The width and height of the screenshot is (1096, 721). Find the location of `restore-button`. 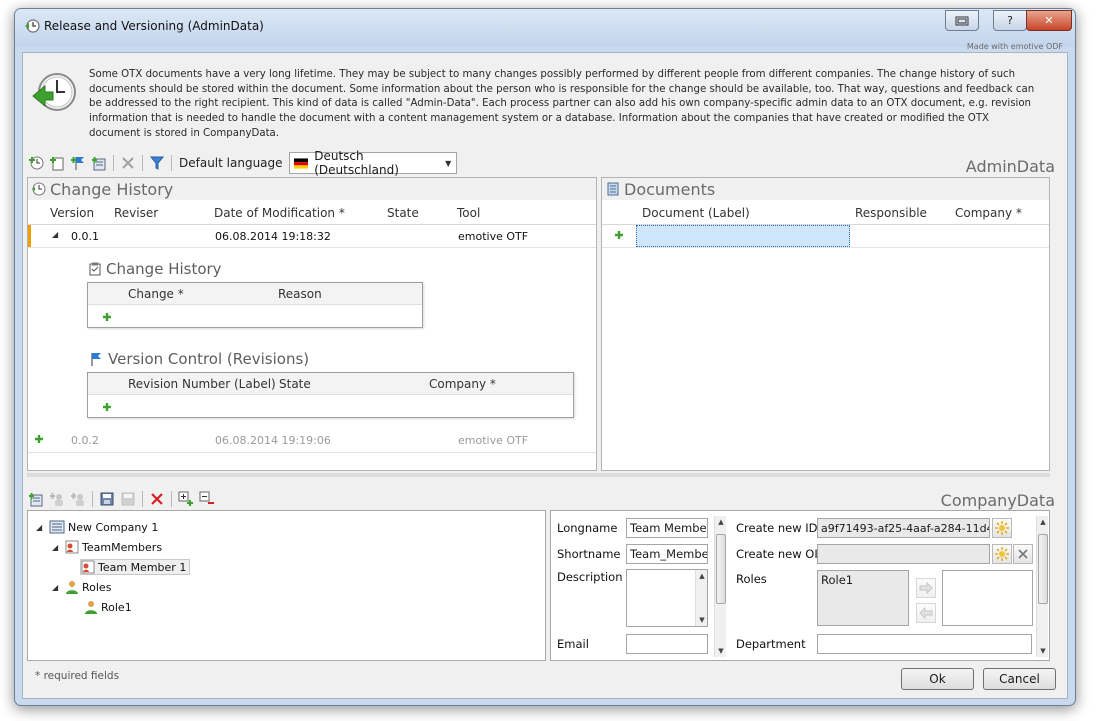

restore-button is located at coordinates (962, 20).